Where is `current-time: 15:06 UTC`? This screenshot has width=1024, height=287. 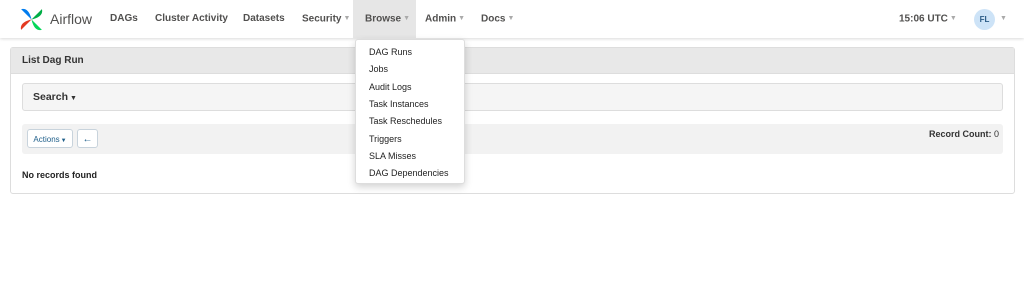 current-time: 15:06 UTC is located at coordinates (923, 19).